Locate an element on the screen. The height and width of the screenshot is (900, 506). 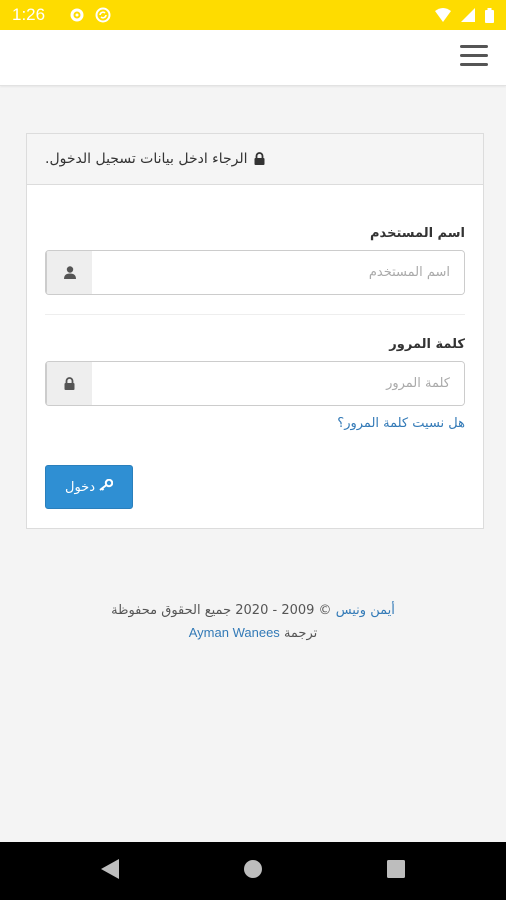
app-bar is located at coordinates (253, 58).